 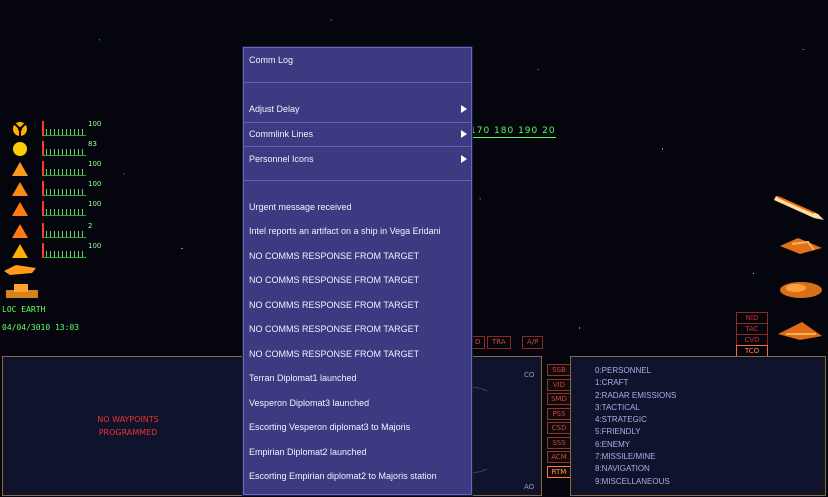 I want to click on navigation-panel: NO WAYPOINTS PROGRAMMED, so click(x=123, y=426).